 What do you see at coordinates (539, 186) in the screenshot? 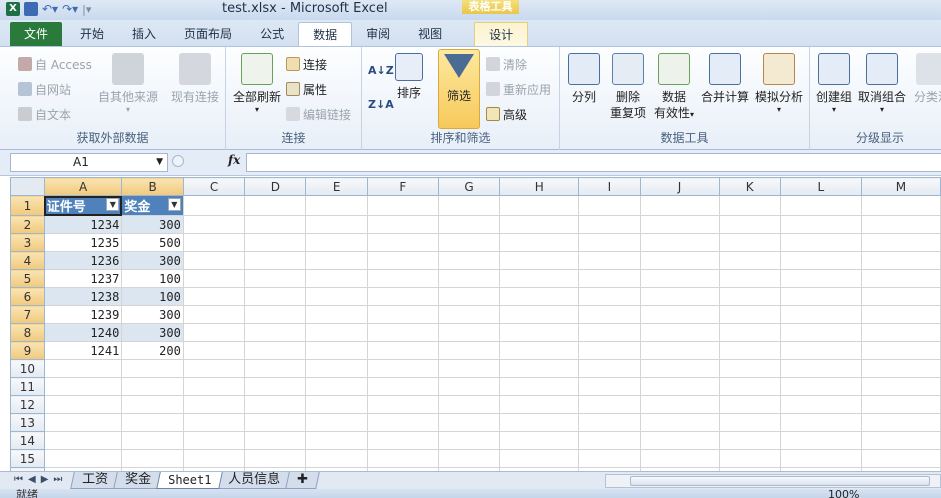
I see `column-header-H: H` at bounding box center [539, 186].